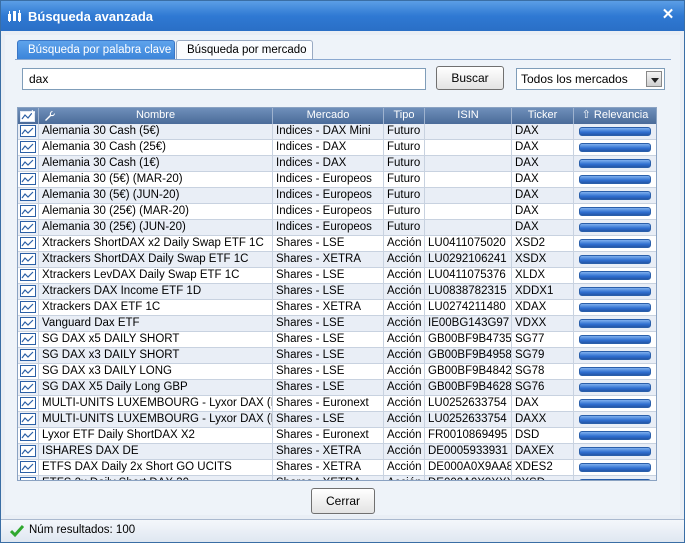 The image size is (685, 543). Describe the element at coordinates (156, 148) in the screenshot. I see `row-nombre: Alemania 30 Cash (25€)` at that location.